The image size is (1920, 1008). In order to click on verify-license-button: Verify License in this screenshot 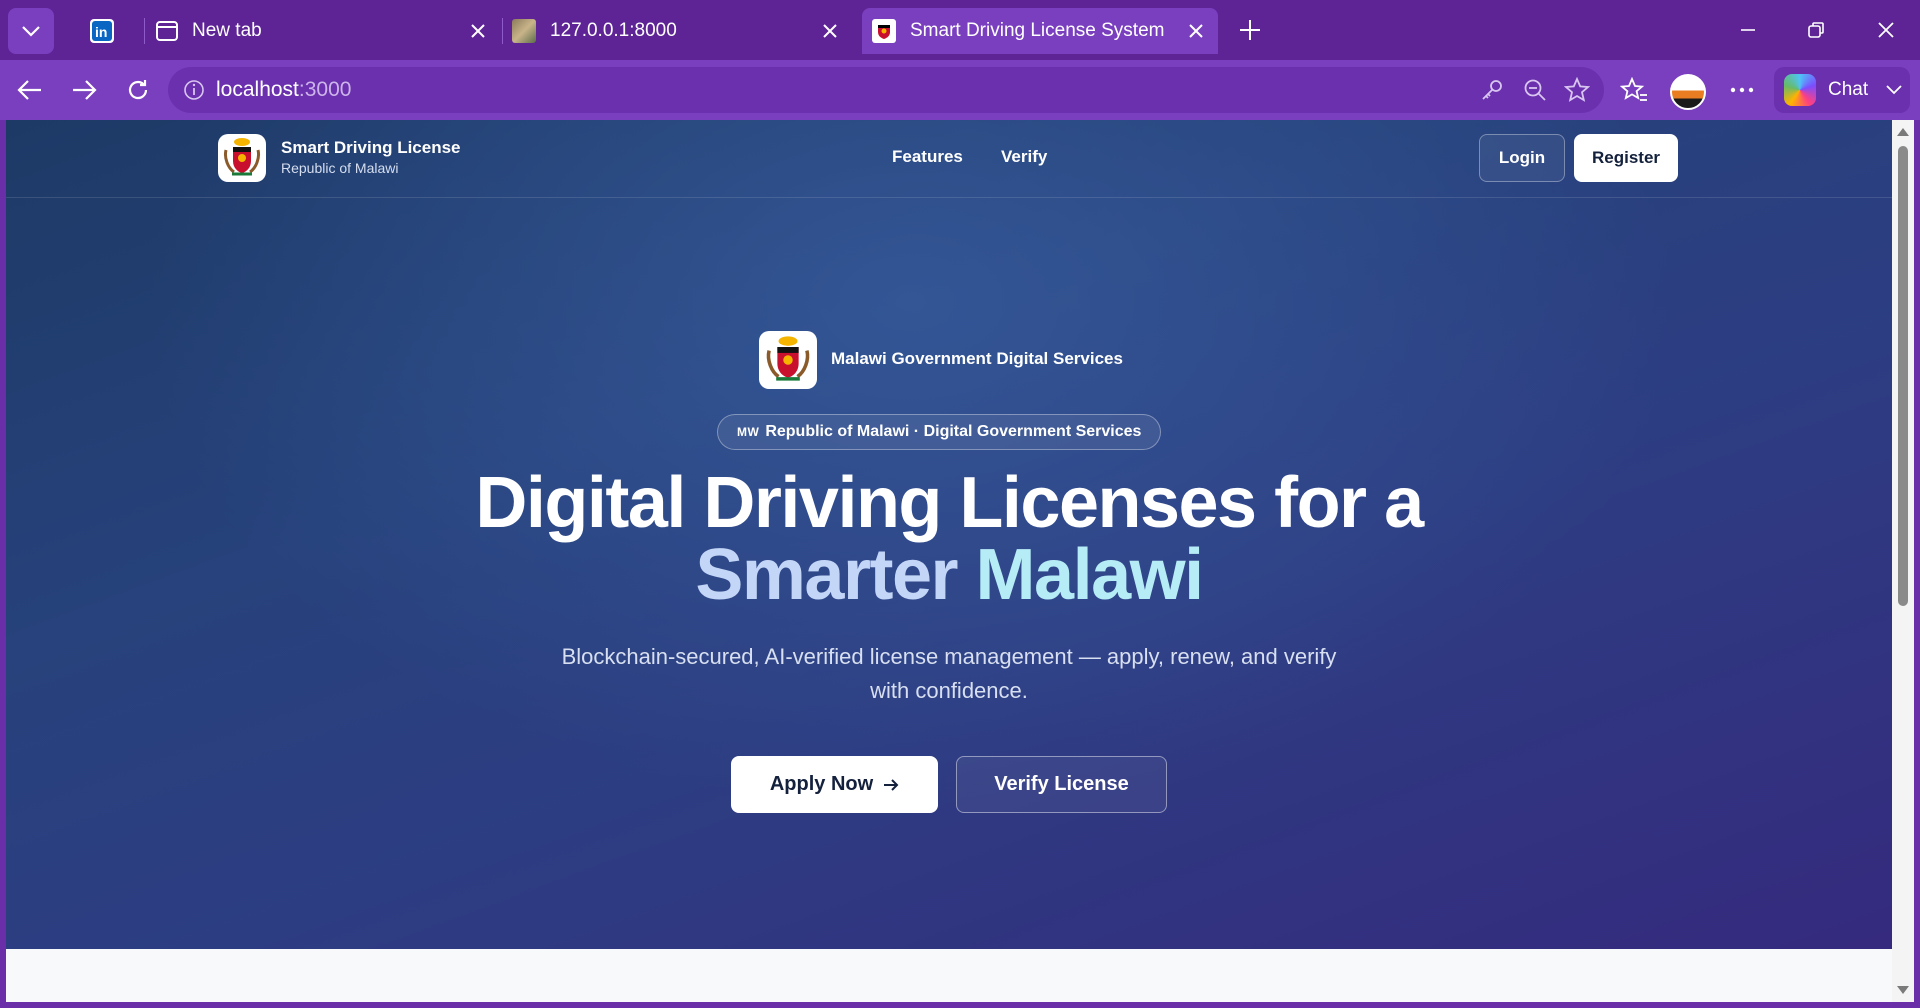, I will do `click(1061, 784)`.